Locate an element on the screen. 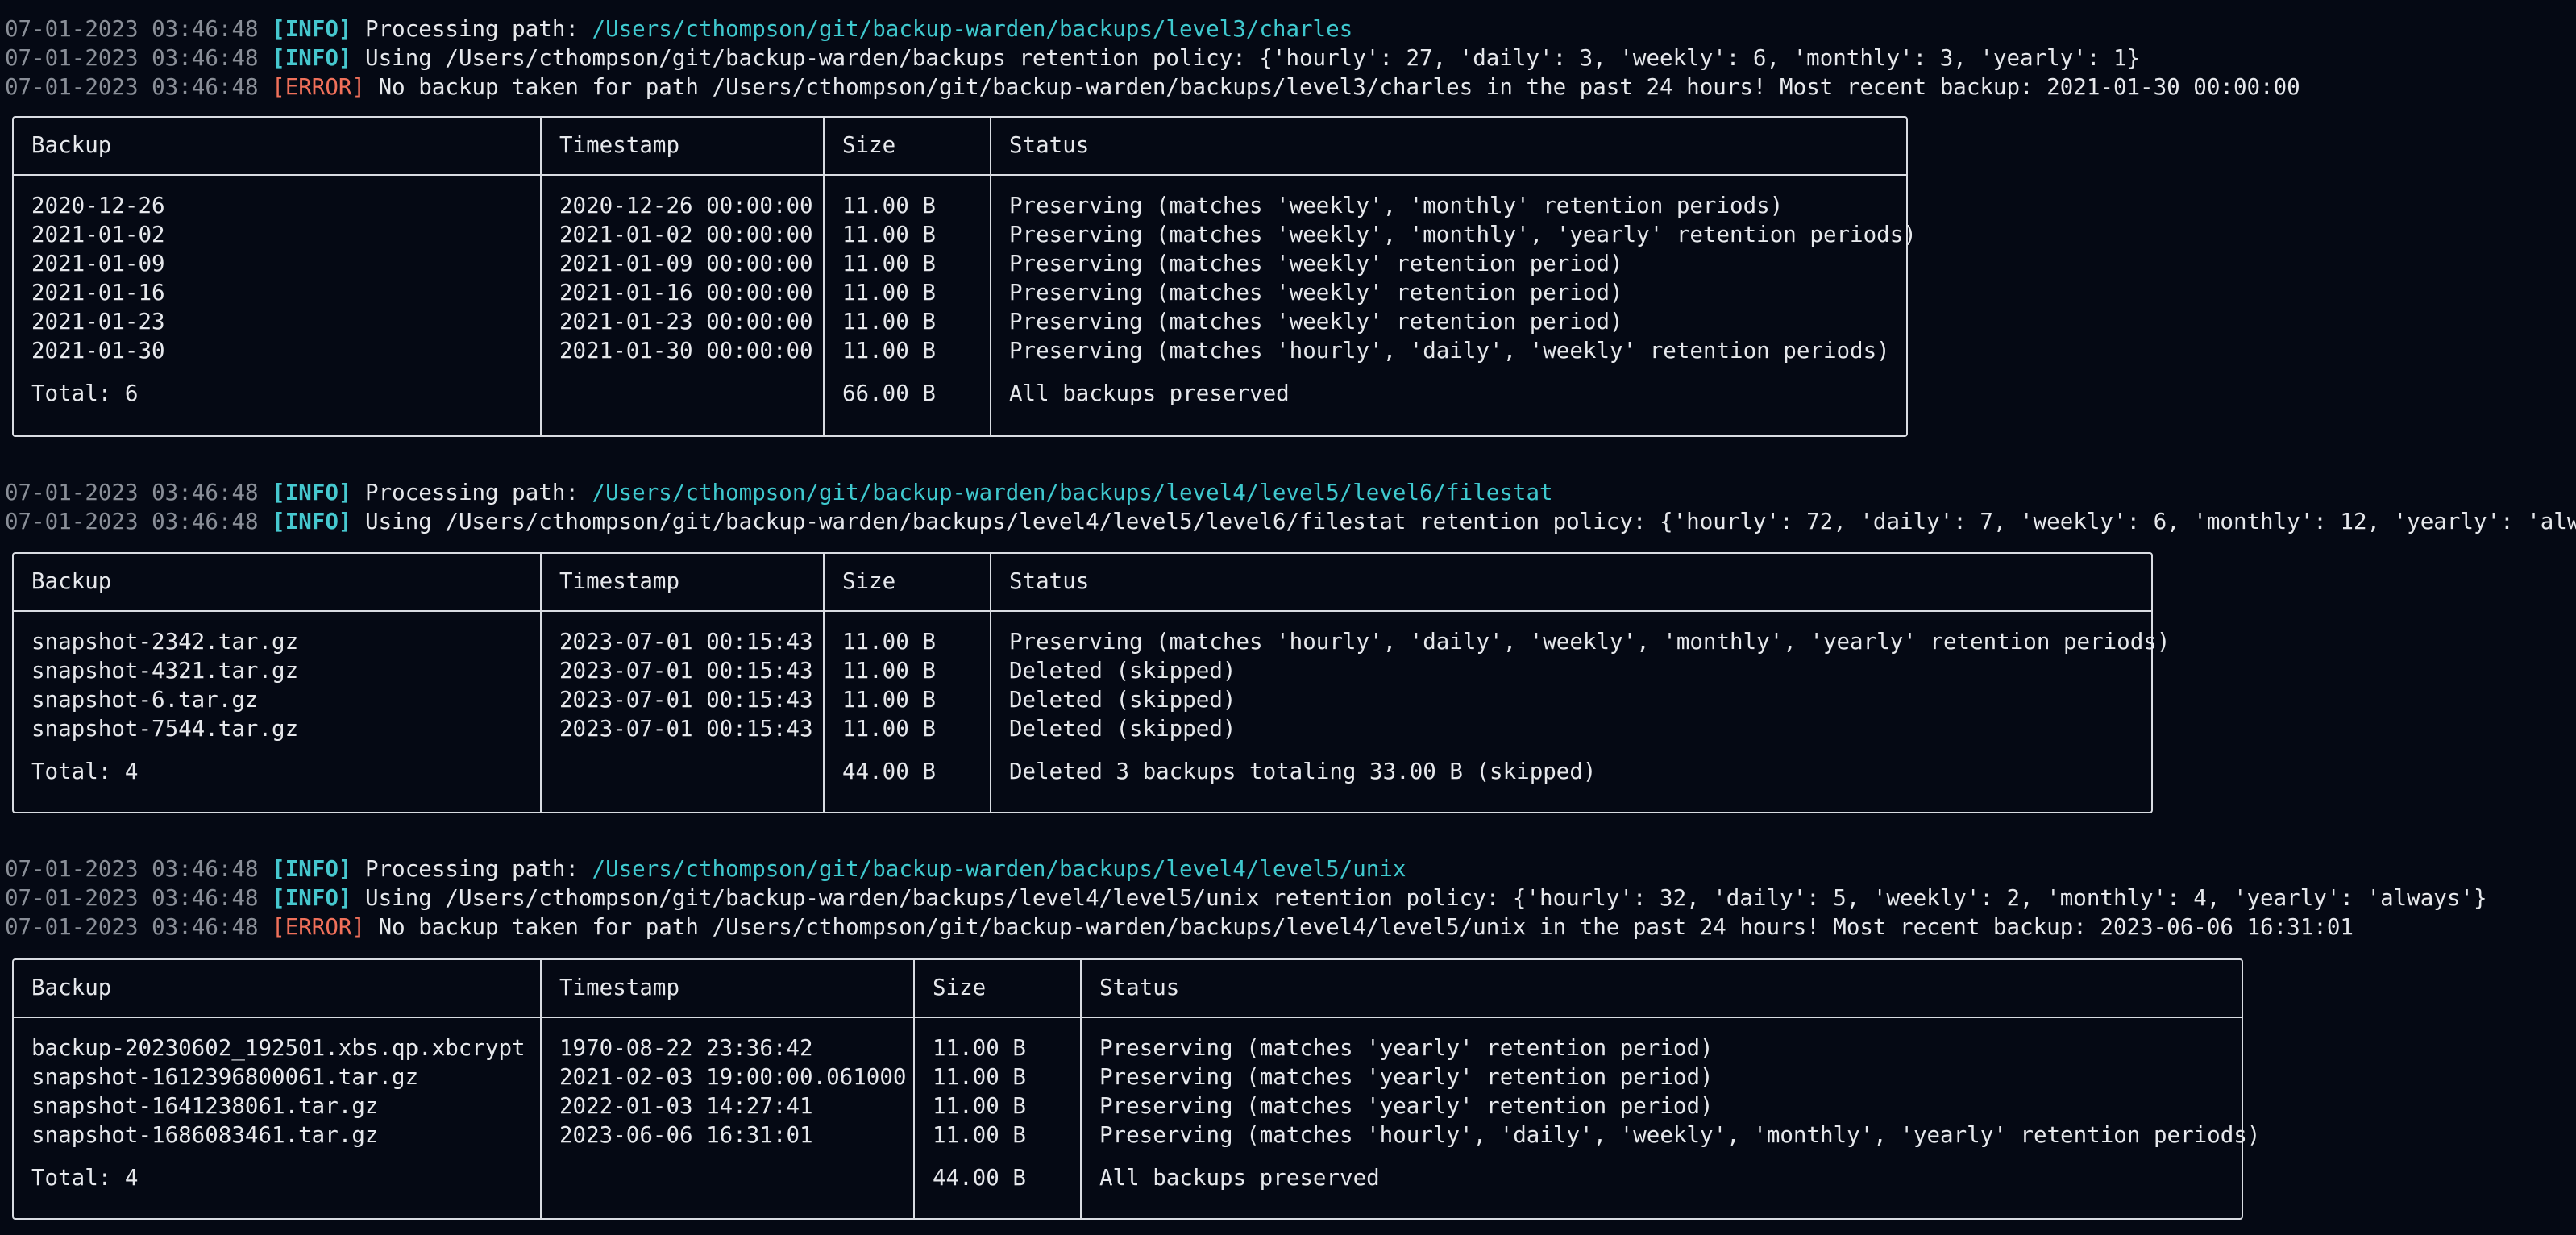  table-cell-timestamp: 2021-01-02 00:00:00 is located at coordinates (686, 234).